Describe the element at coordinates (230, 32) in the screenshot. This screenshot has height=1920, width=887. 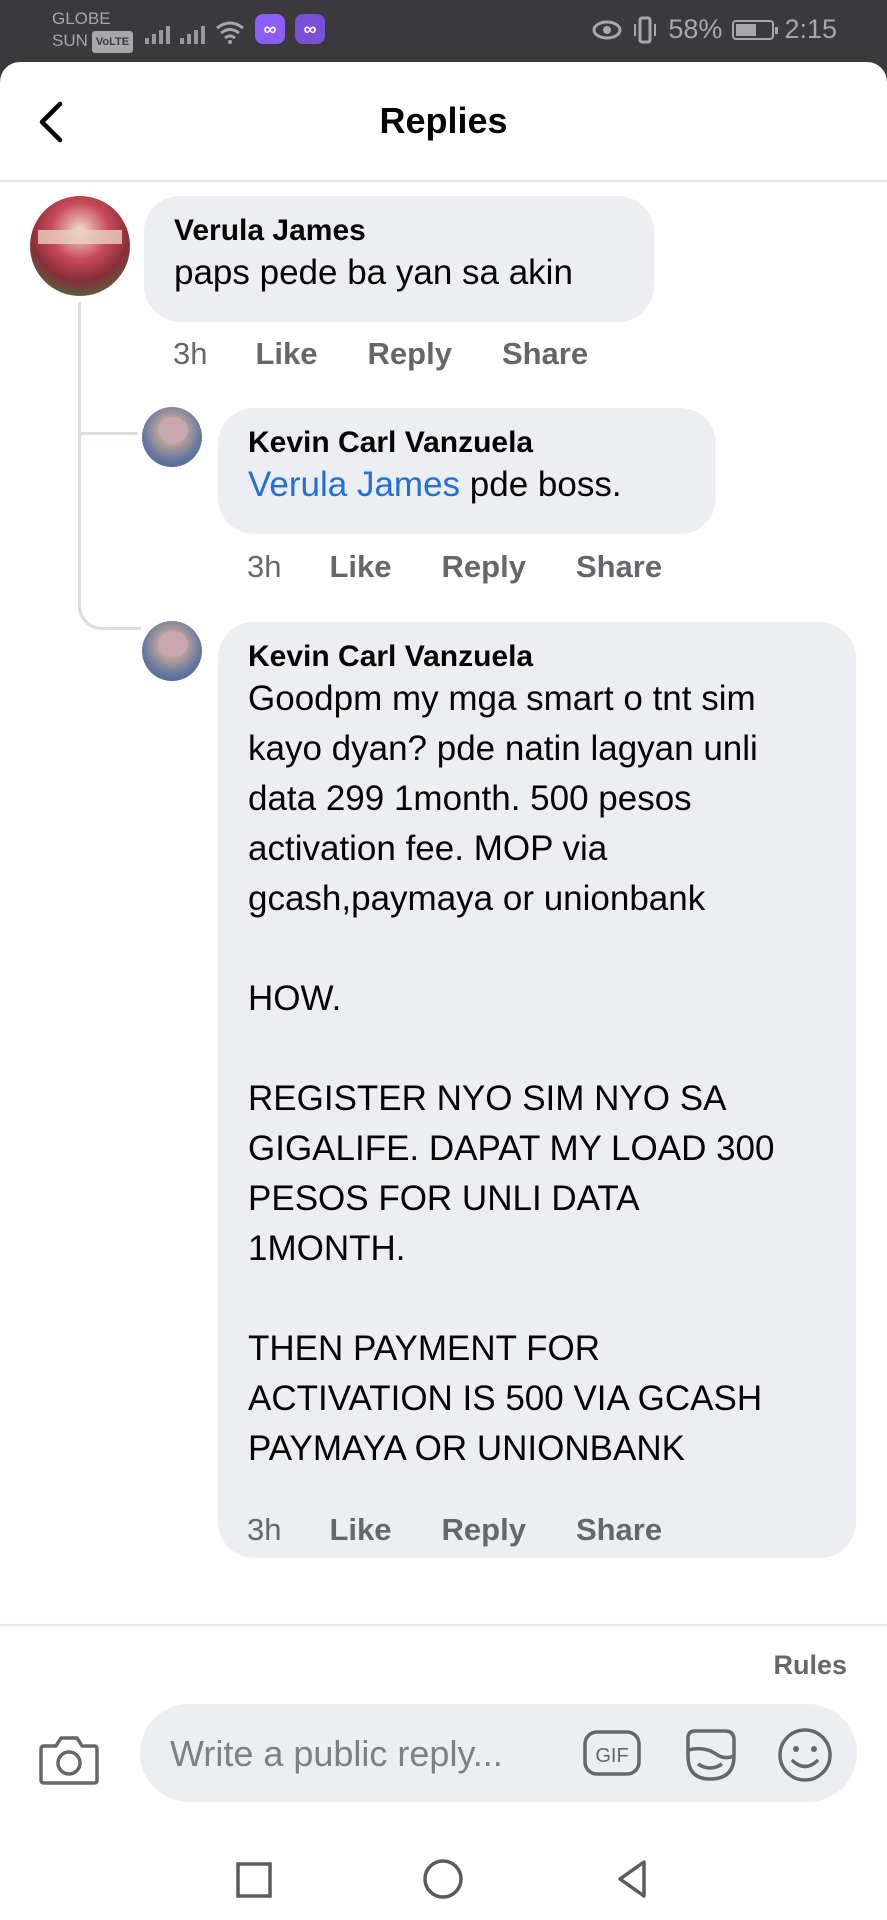
I see `wifi-icon` at that location.